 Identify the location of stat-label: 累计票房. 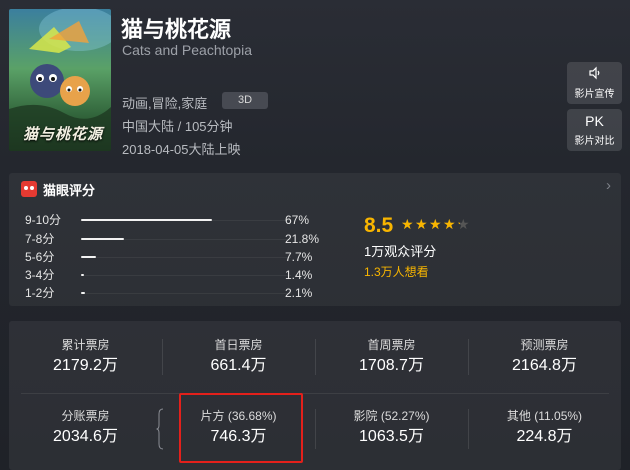
(85, 345).